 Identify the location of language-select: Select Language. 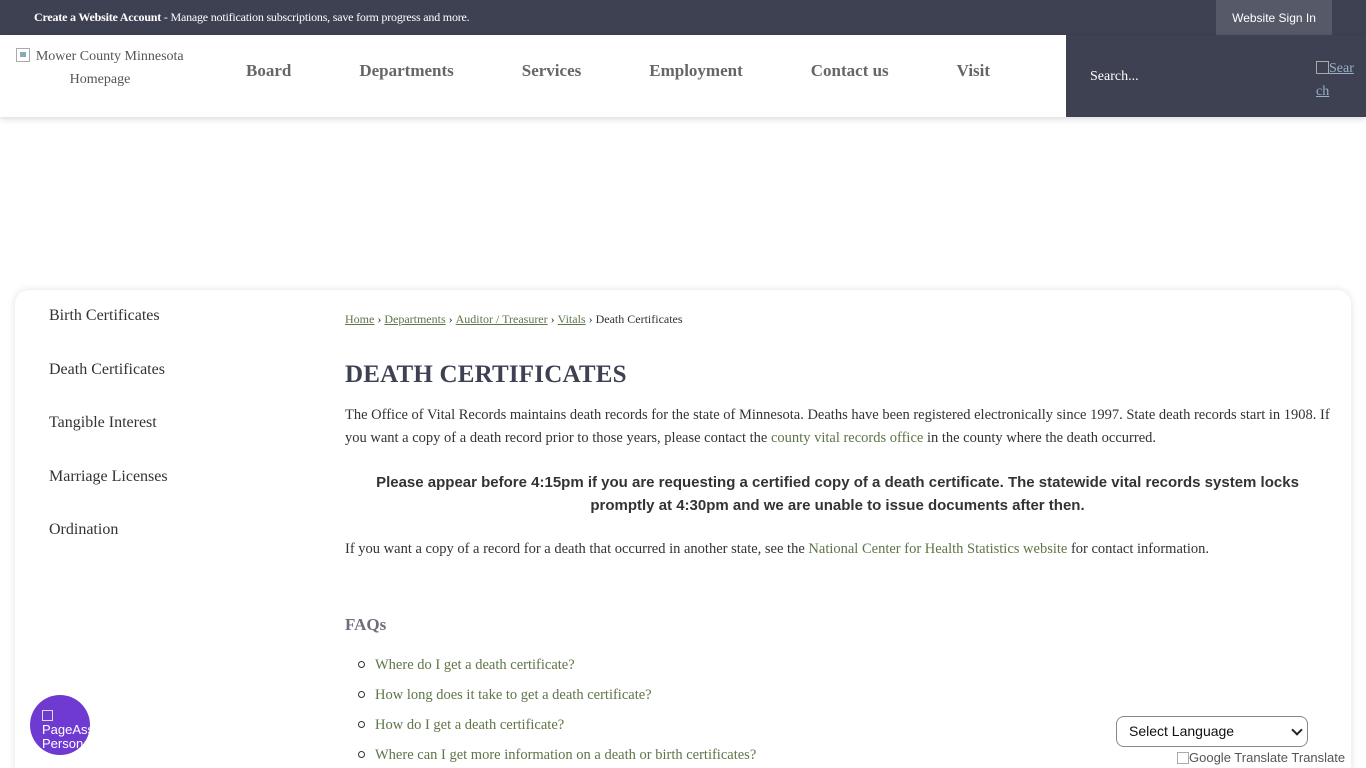
(1212, 731).